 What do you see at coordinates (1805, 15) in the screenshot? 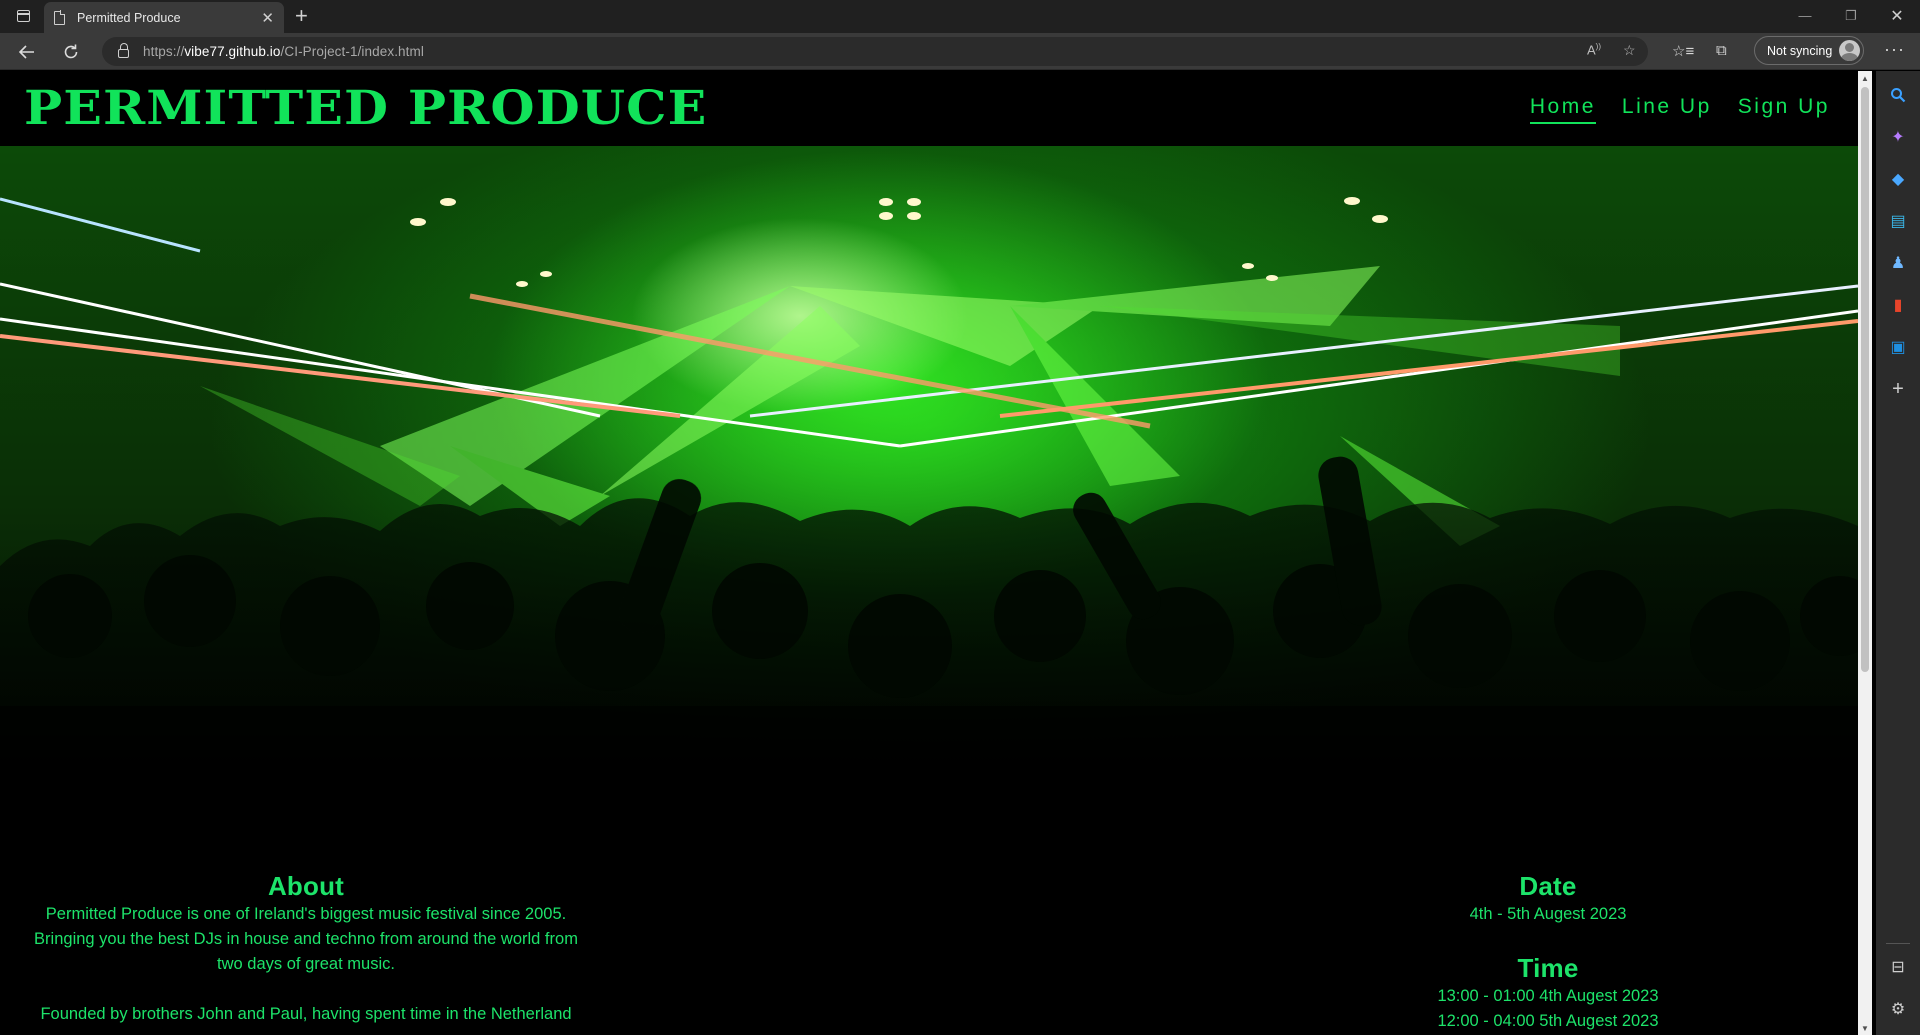
I see `window-minimize-button: —` at bounding box center [1805, 15].